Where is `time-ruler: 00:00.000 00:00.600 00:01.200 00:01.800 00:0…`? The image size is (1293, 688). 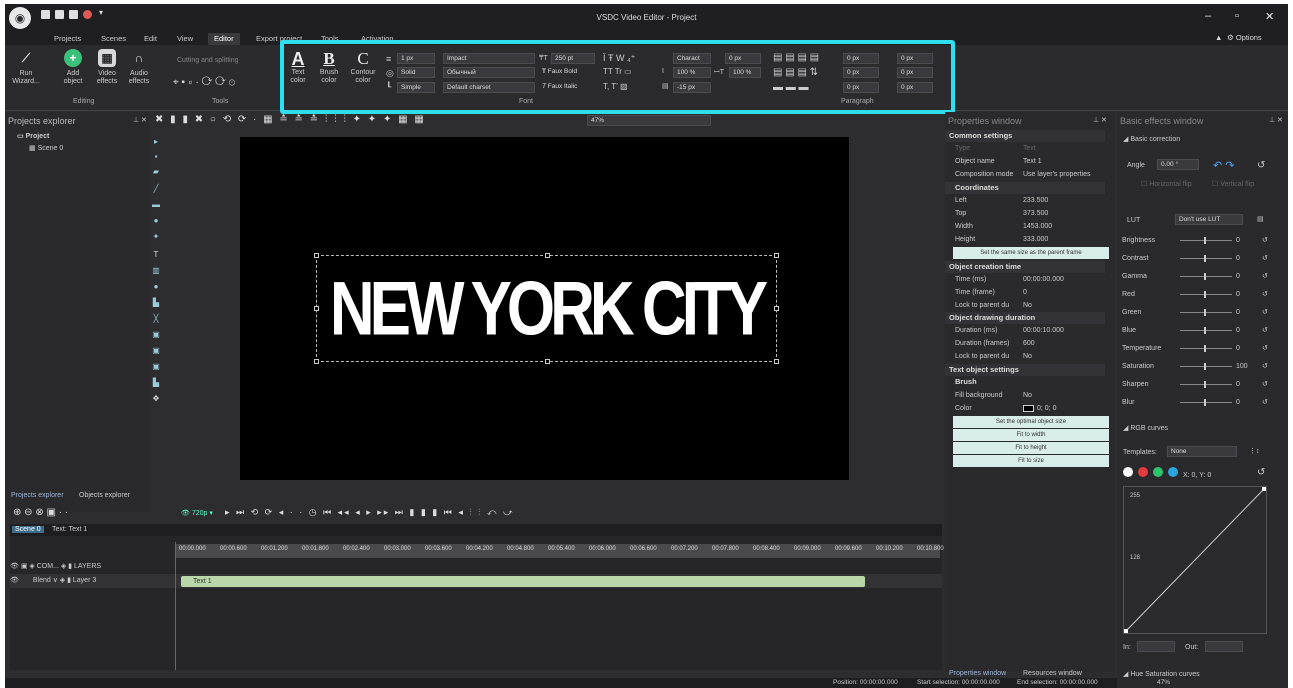 time-ruler: 00:00.000 00:00.600 00:01.200 00:01.800 00:0… is located at coordinates (559, 551).